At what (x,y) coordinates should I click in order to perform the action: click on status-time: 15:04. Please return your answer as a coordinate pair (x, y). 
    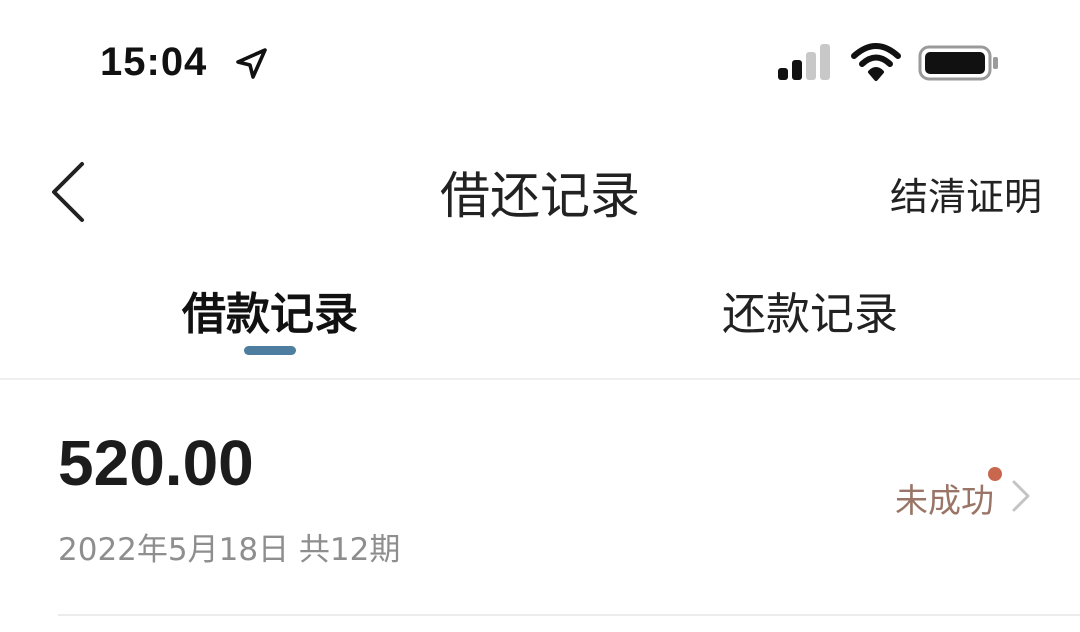
    Looking at the image, I should click on (154, 62).